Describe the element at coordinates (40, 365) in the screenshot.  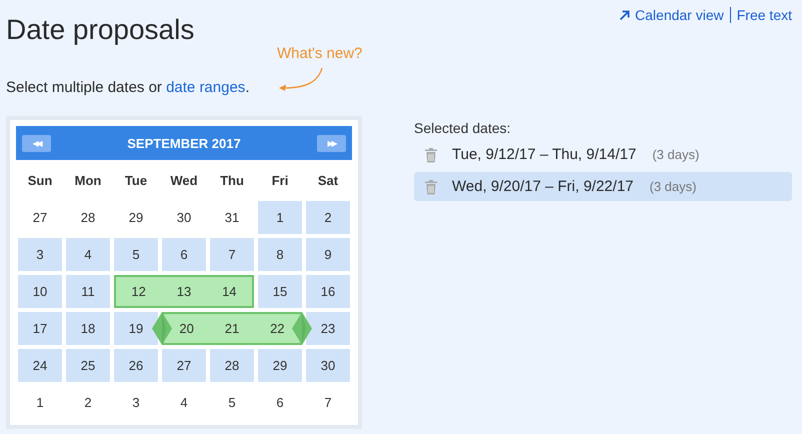
I see `day-cell: 24` at that location.